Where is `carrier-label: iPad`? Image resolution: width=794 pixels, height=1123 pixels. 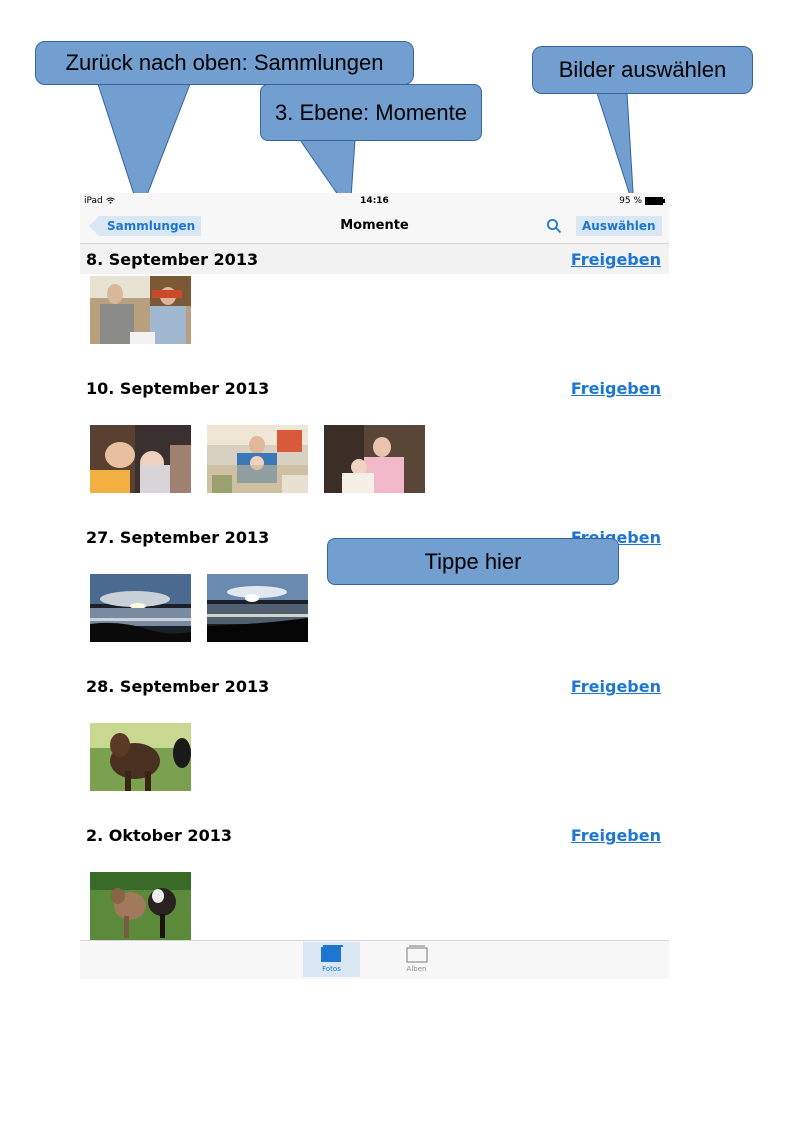
carrier-label: iPad is located at coordinates (99, 201).